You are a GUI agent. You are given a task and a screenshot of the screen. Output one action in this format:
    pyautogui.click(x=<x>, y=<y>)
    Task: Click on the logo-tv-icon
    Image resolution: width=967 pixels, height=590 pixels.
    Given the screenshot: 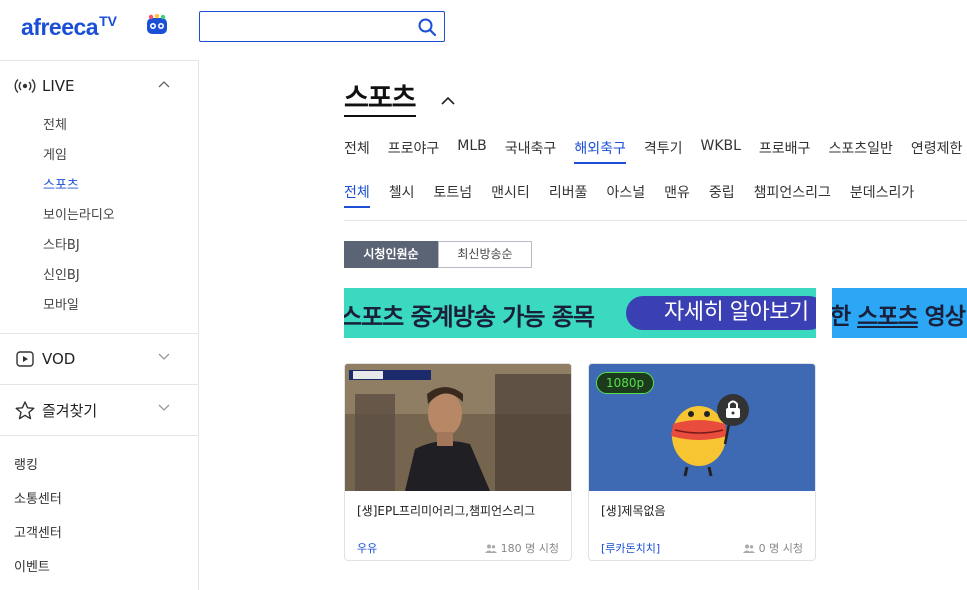 What is the action you would take?
    pyautogui.click(x=157, y=24)
    